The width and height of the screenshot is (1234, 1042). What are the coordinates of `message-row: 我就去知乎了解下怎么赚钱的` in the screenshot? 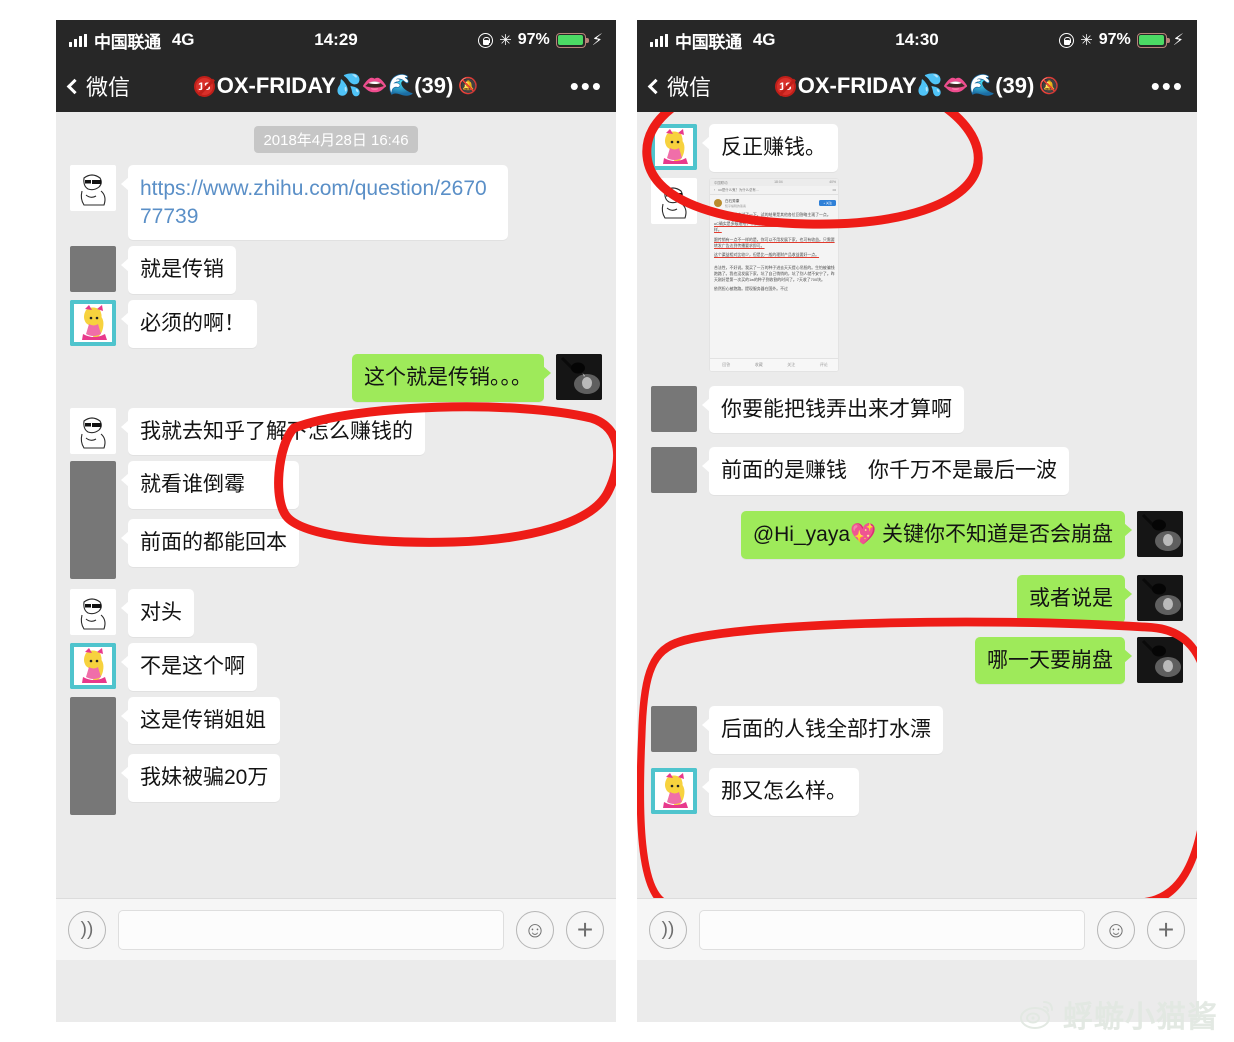 It's located at (336, 429).